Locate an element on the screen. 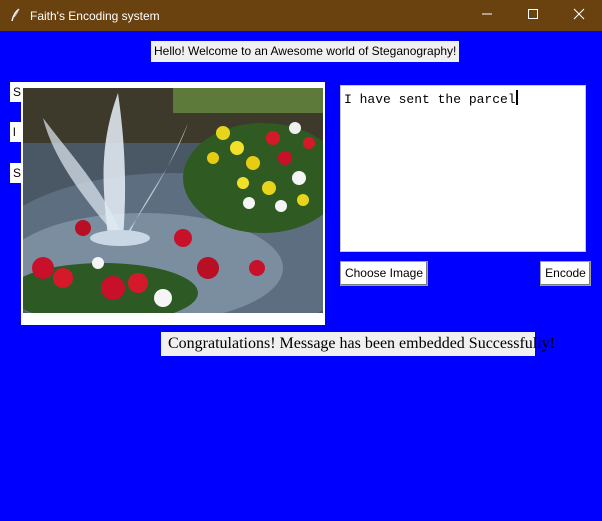 This screenshot has width=602, height=521. close-button is located at coordinates (579, 15).